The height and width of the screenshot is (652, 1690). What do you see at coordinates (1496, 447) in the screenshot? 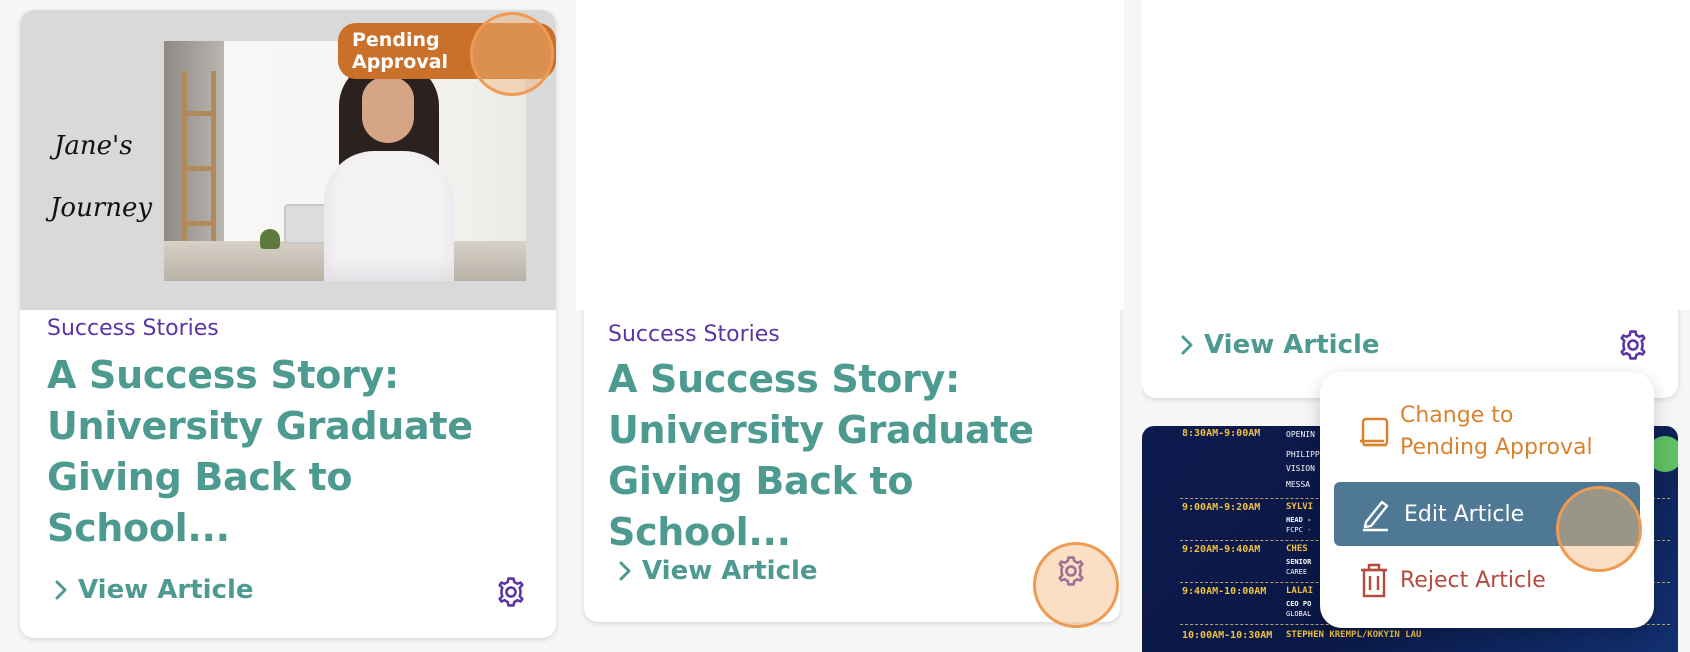
I see `change-label-line2: Pending Approval` at bounding box center [1496, 447].